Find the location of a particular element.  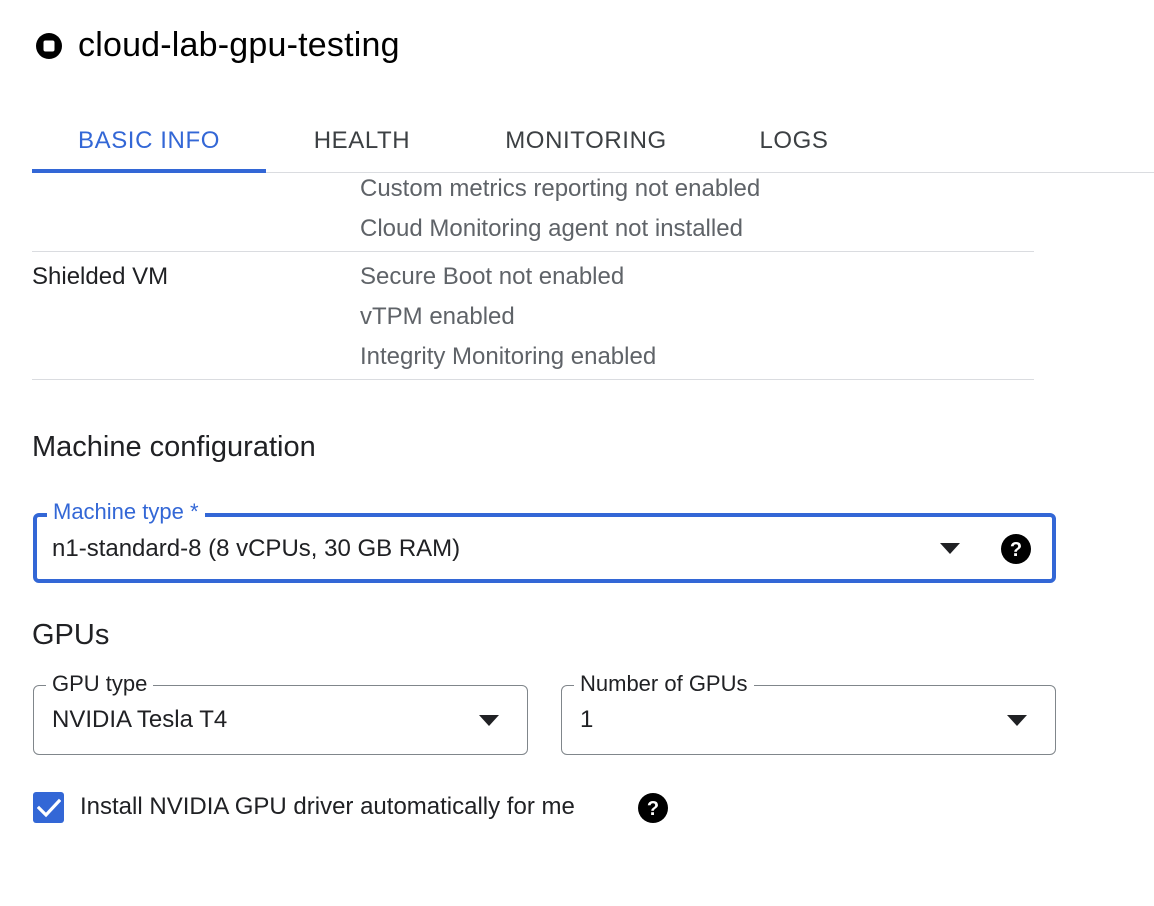

install-driver-checkbox is located at coordinates (48, 807).